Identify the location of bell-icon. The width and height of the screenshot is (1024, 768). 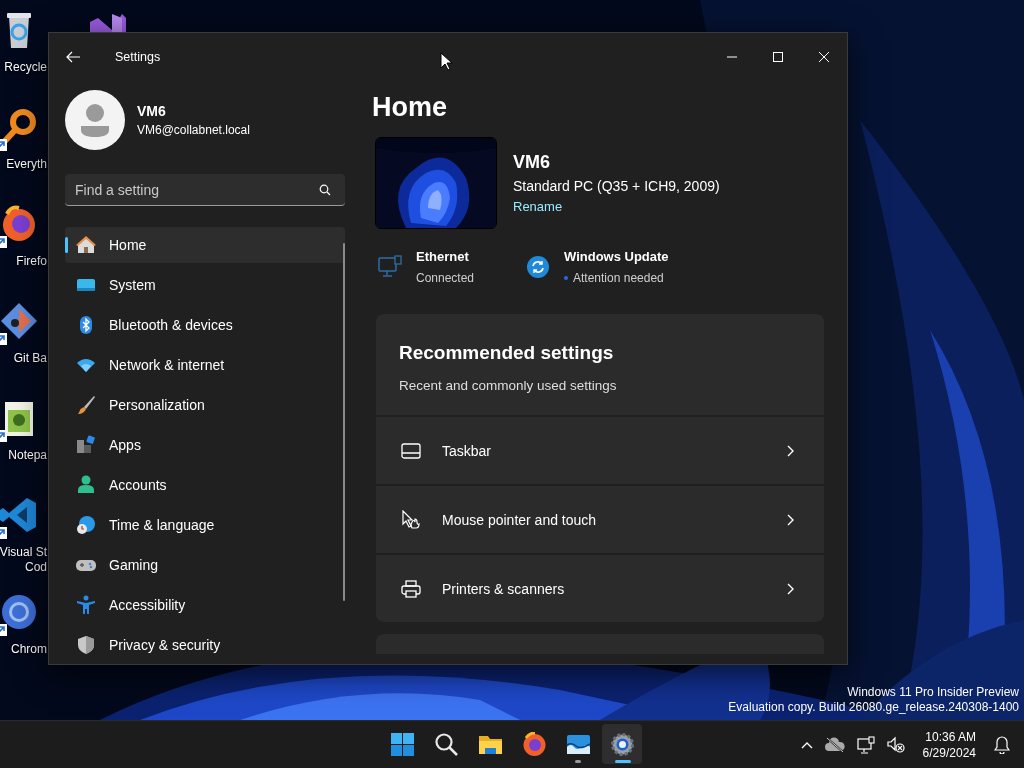
(1002, 744).